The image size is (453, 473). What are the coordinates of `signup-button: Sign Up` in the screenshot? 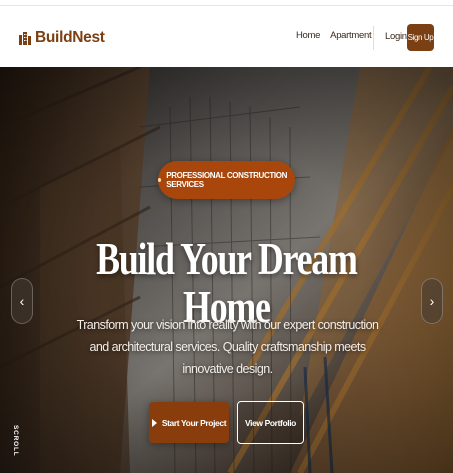 It's located at (420, 37).